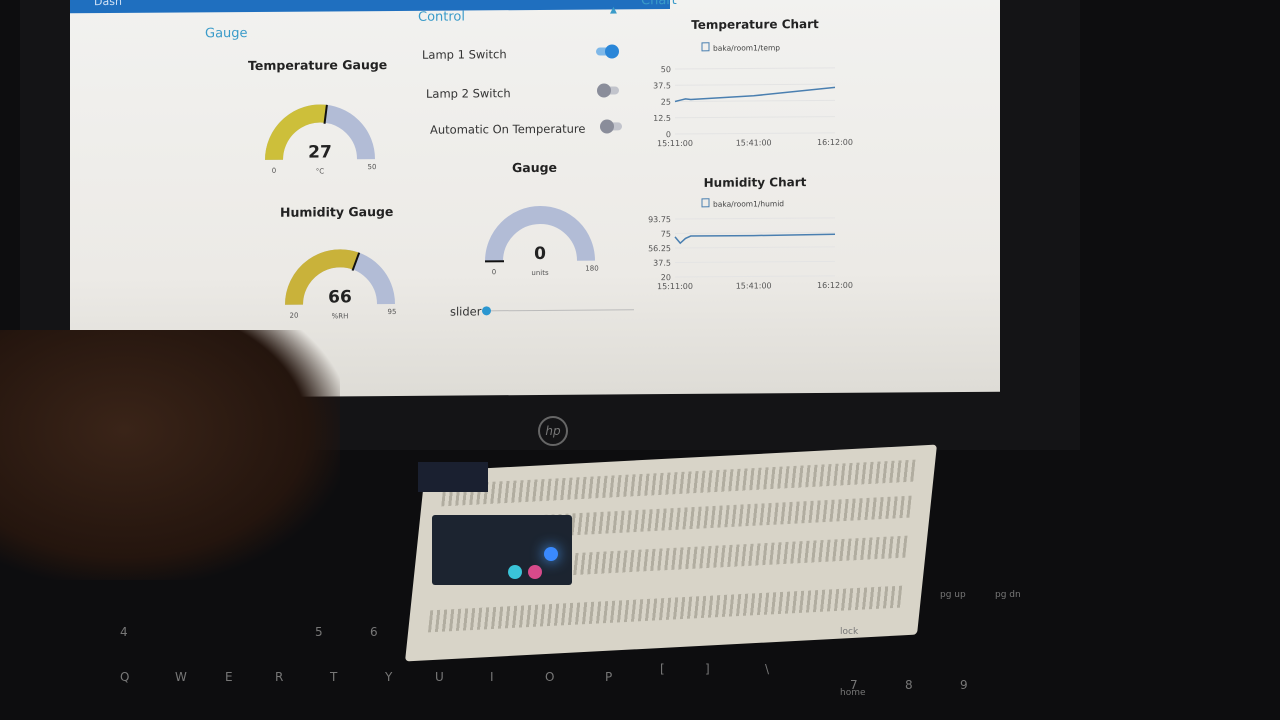 The width and height of the screenshot is (1280, 720). What do you see at coordinates (535, 572) in the screenshot?
I see `led-red` at bounding box center [535, 572].